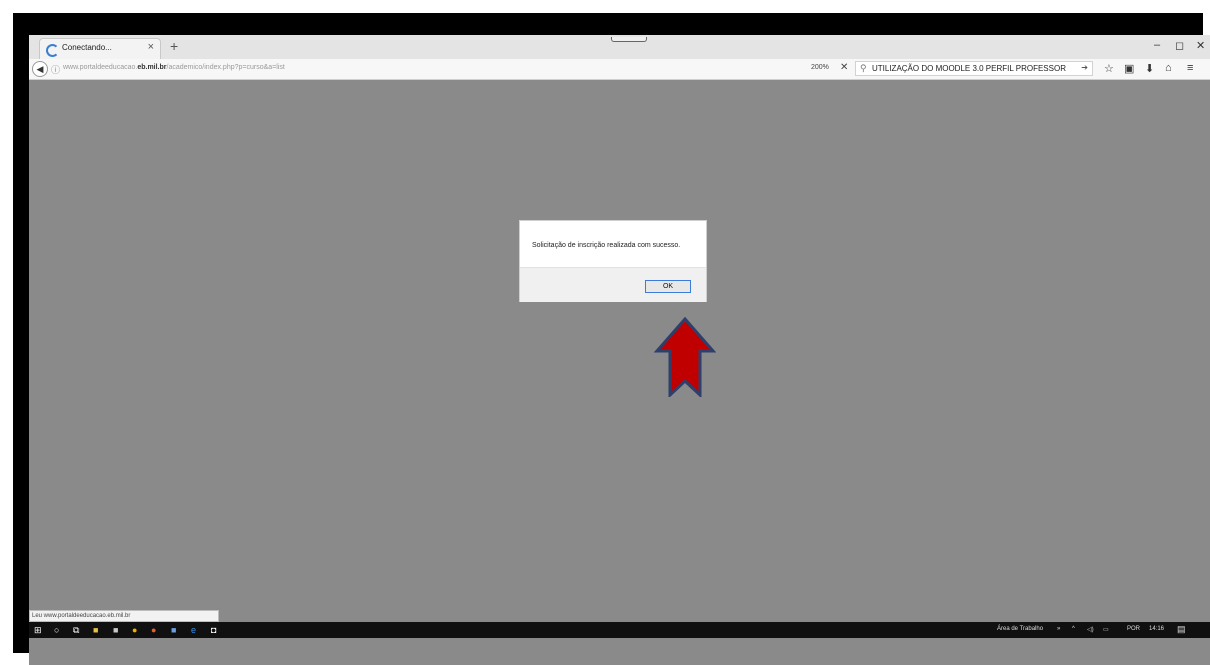  Describe the element at coordinates (153, 630) in the screenshot. I see `firefox-icon: ●` at that location.